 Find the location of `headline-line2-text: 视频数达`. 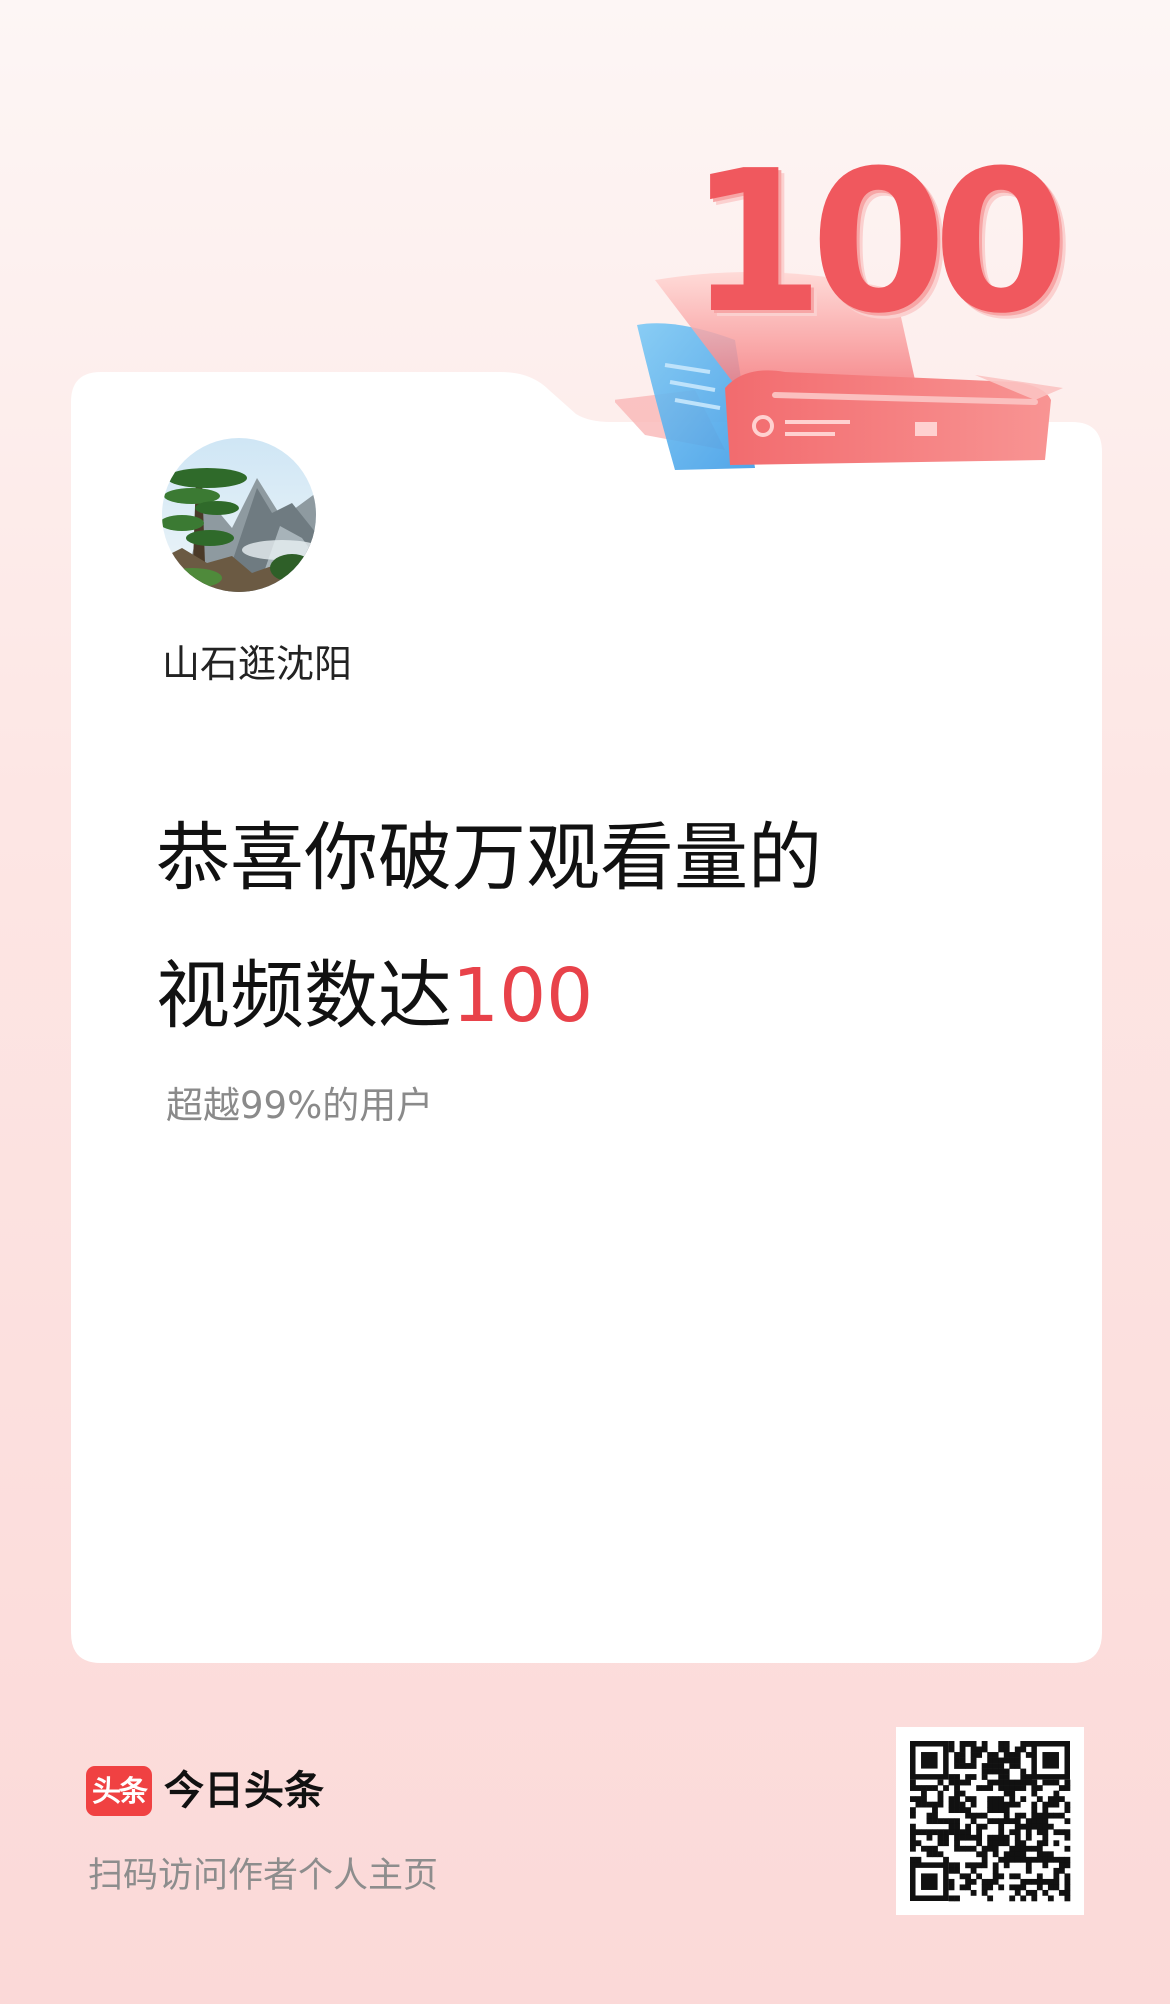

headline-line2-text: 视频数达 is located at coordinates (304, 996).